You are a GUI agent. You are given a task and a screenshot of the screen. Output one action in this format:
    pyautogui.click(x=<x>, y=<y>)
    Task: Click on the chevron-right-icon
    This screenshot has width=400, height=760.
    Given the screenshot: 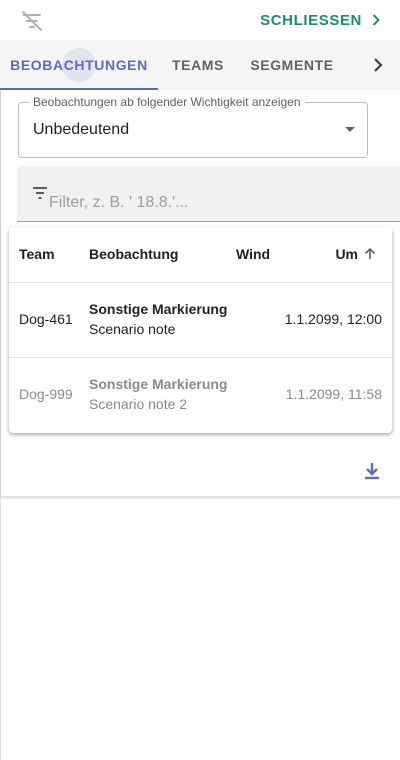 What is the action you would take?
    pyautogui.click(x=376, y=20)
    